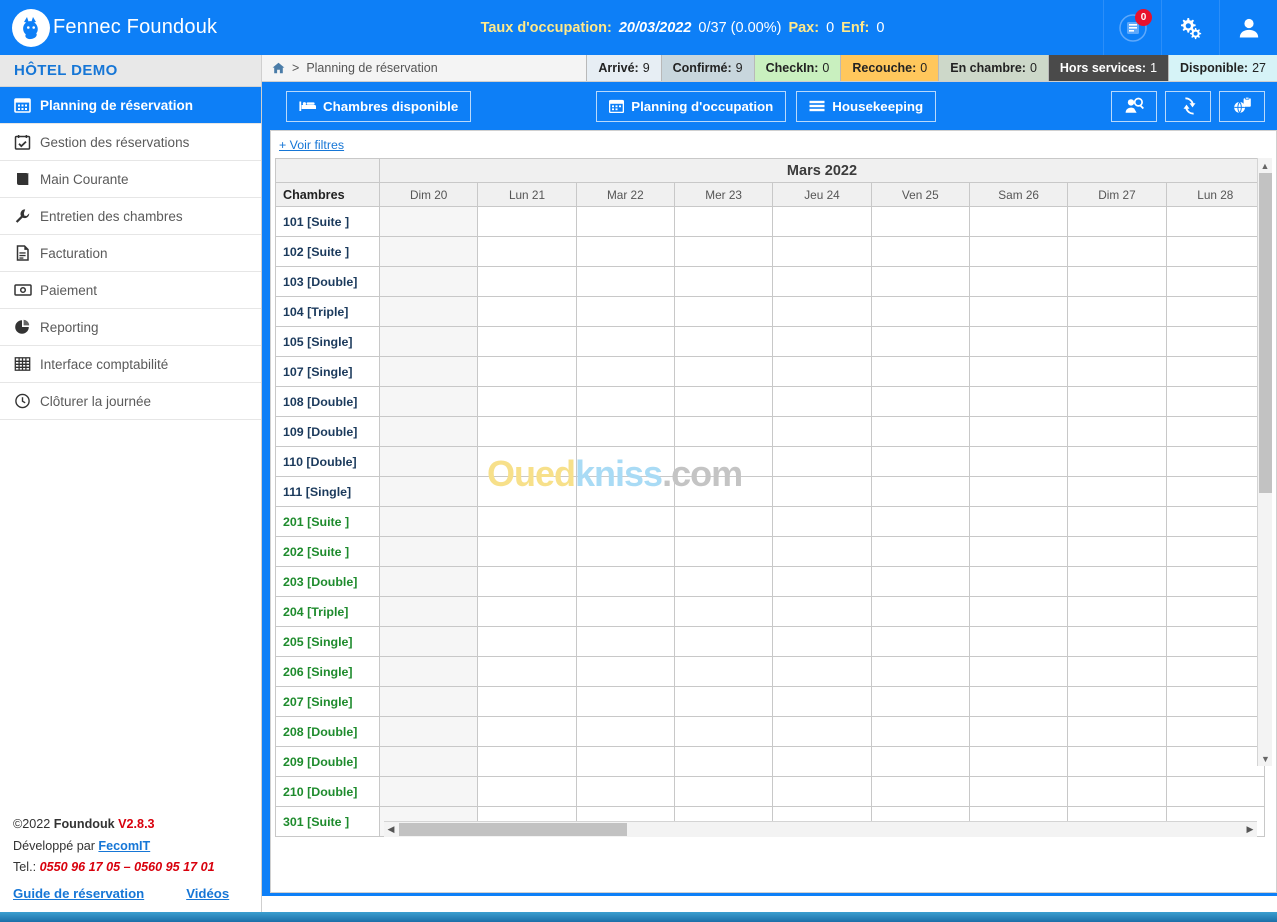 Image resolution: width=1277 pixels, height=922 pixels. Describe the element at coordinates (1018, 194) in the screenshot. I see `day-header-sam26: Sam 26` at that location.